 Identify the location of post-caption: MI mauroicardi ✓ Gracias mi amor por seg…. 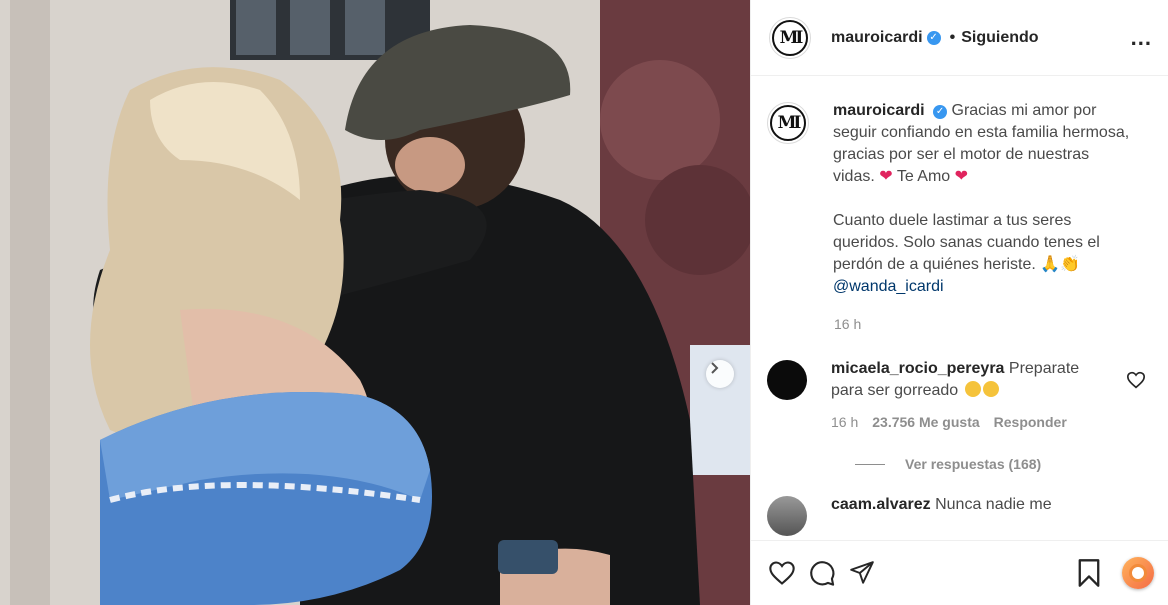
(959, 199).